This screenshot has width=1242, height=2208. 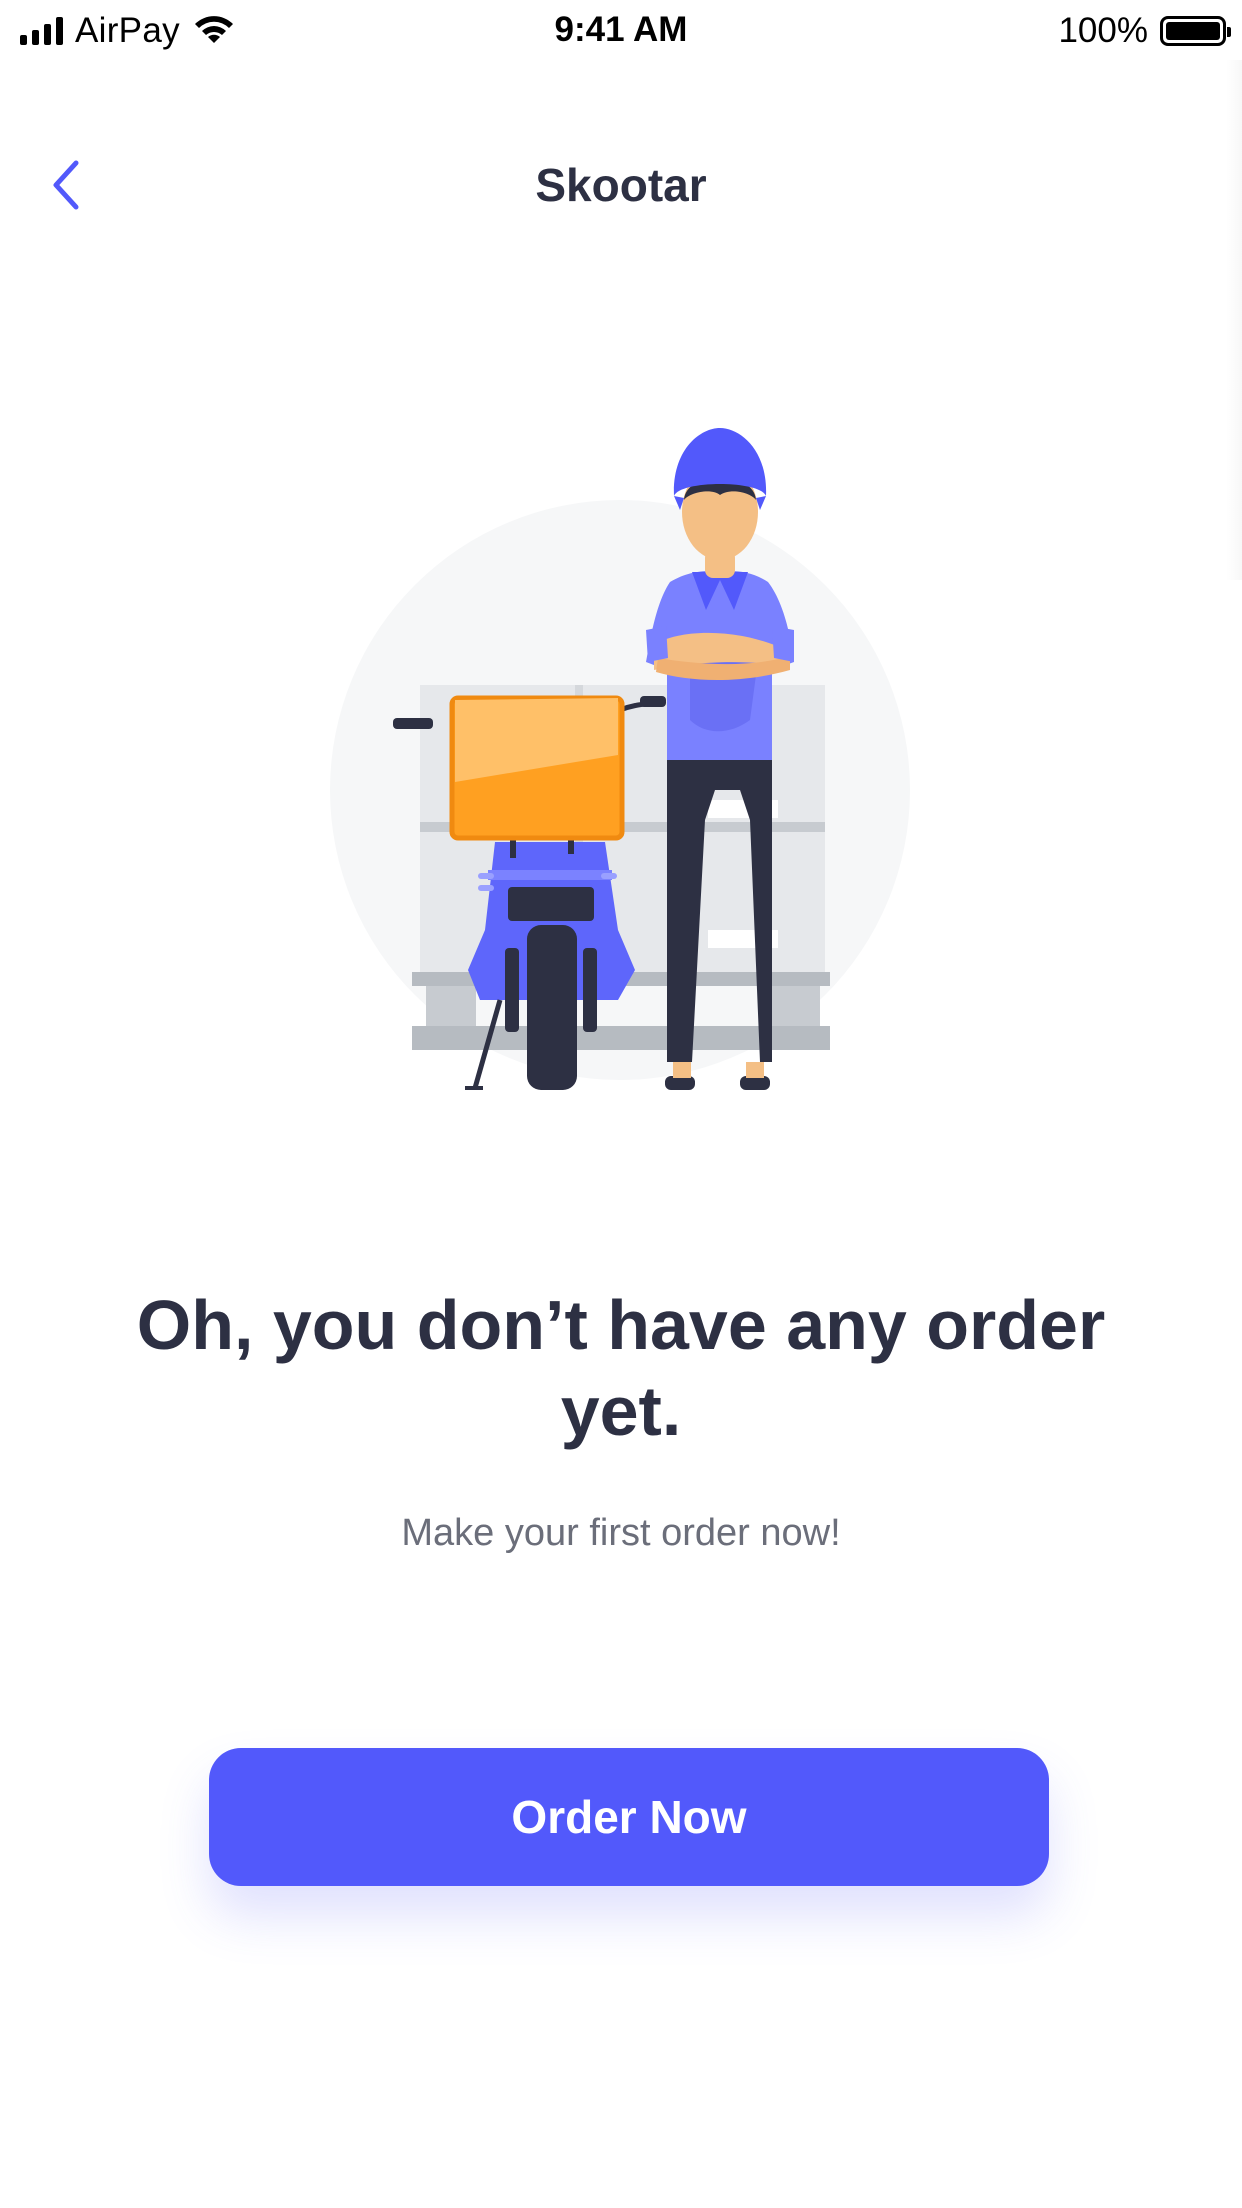 I want to click on battery-percent: 100%, so click(x=1103, y=30).